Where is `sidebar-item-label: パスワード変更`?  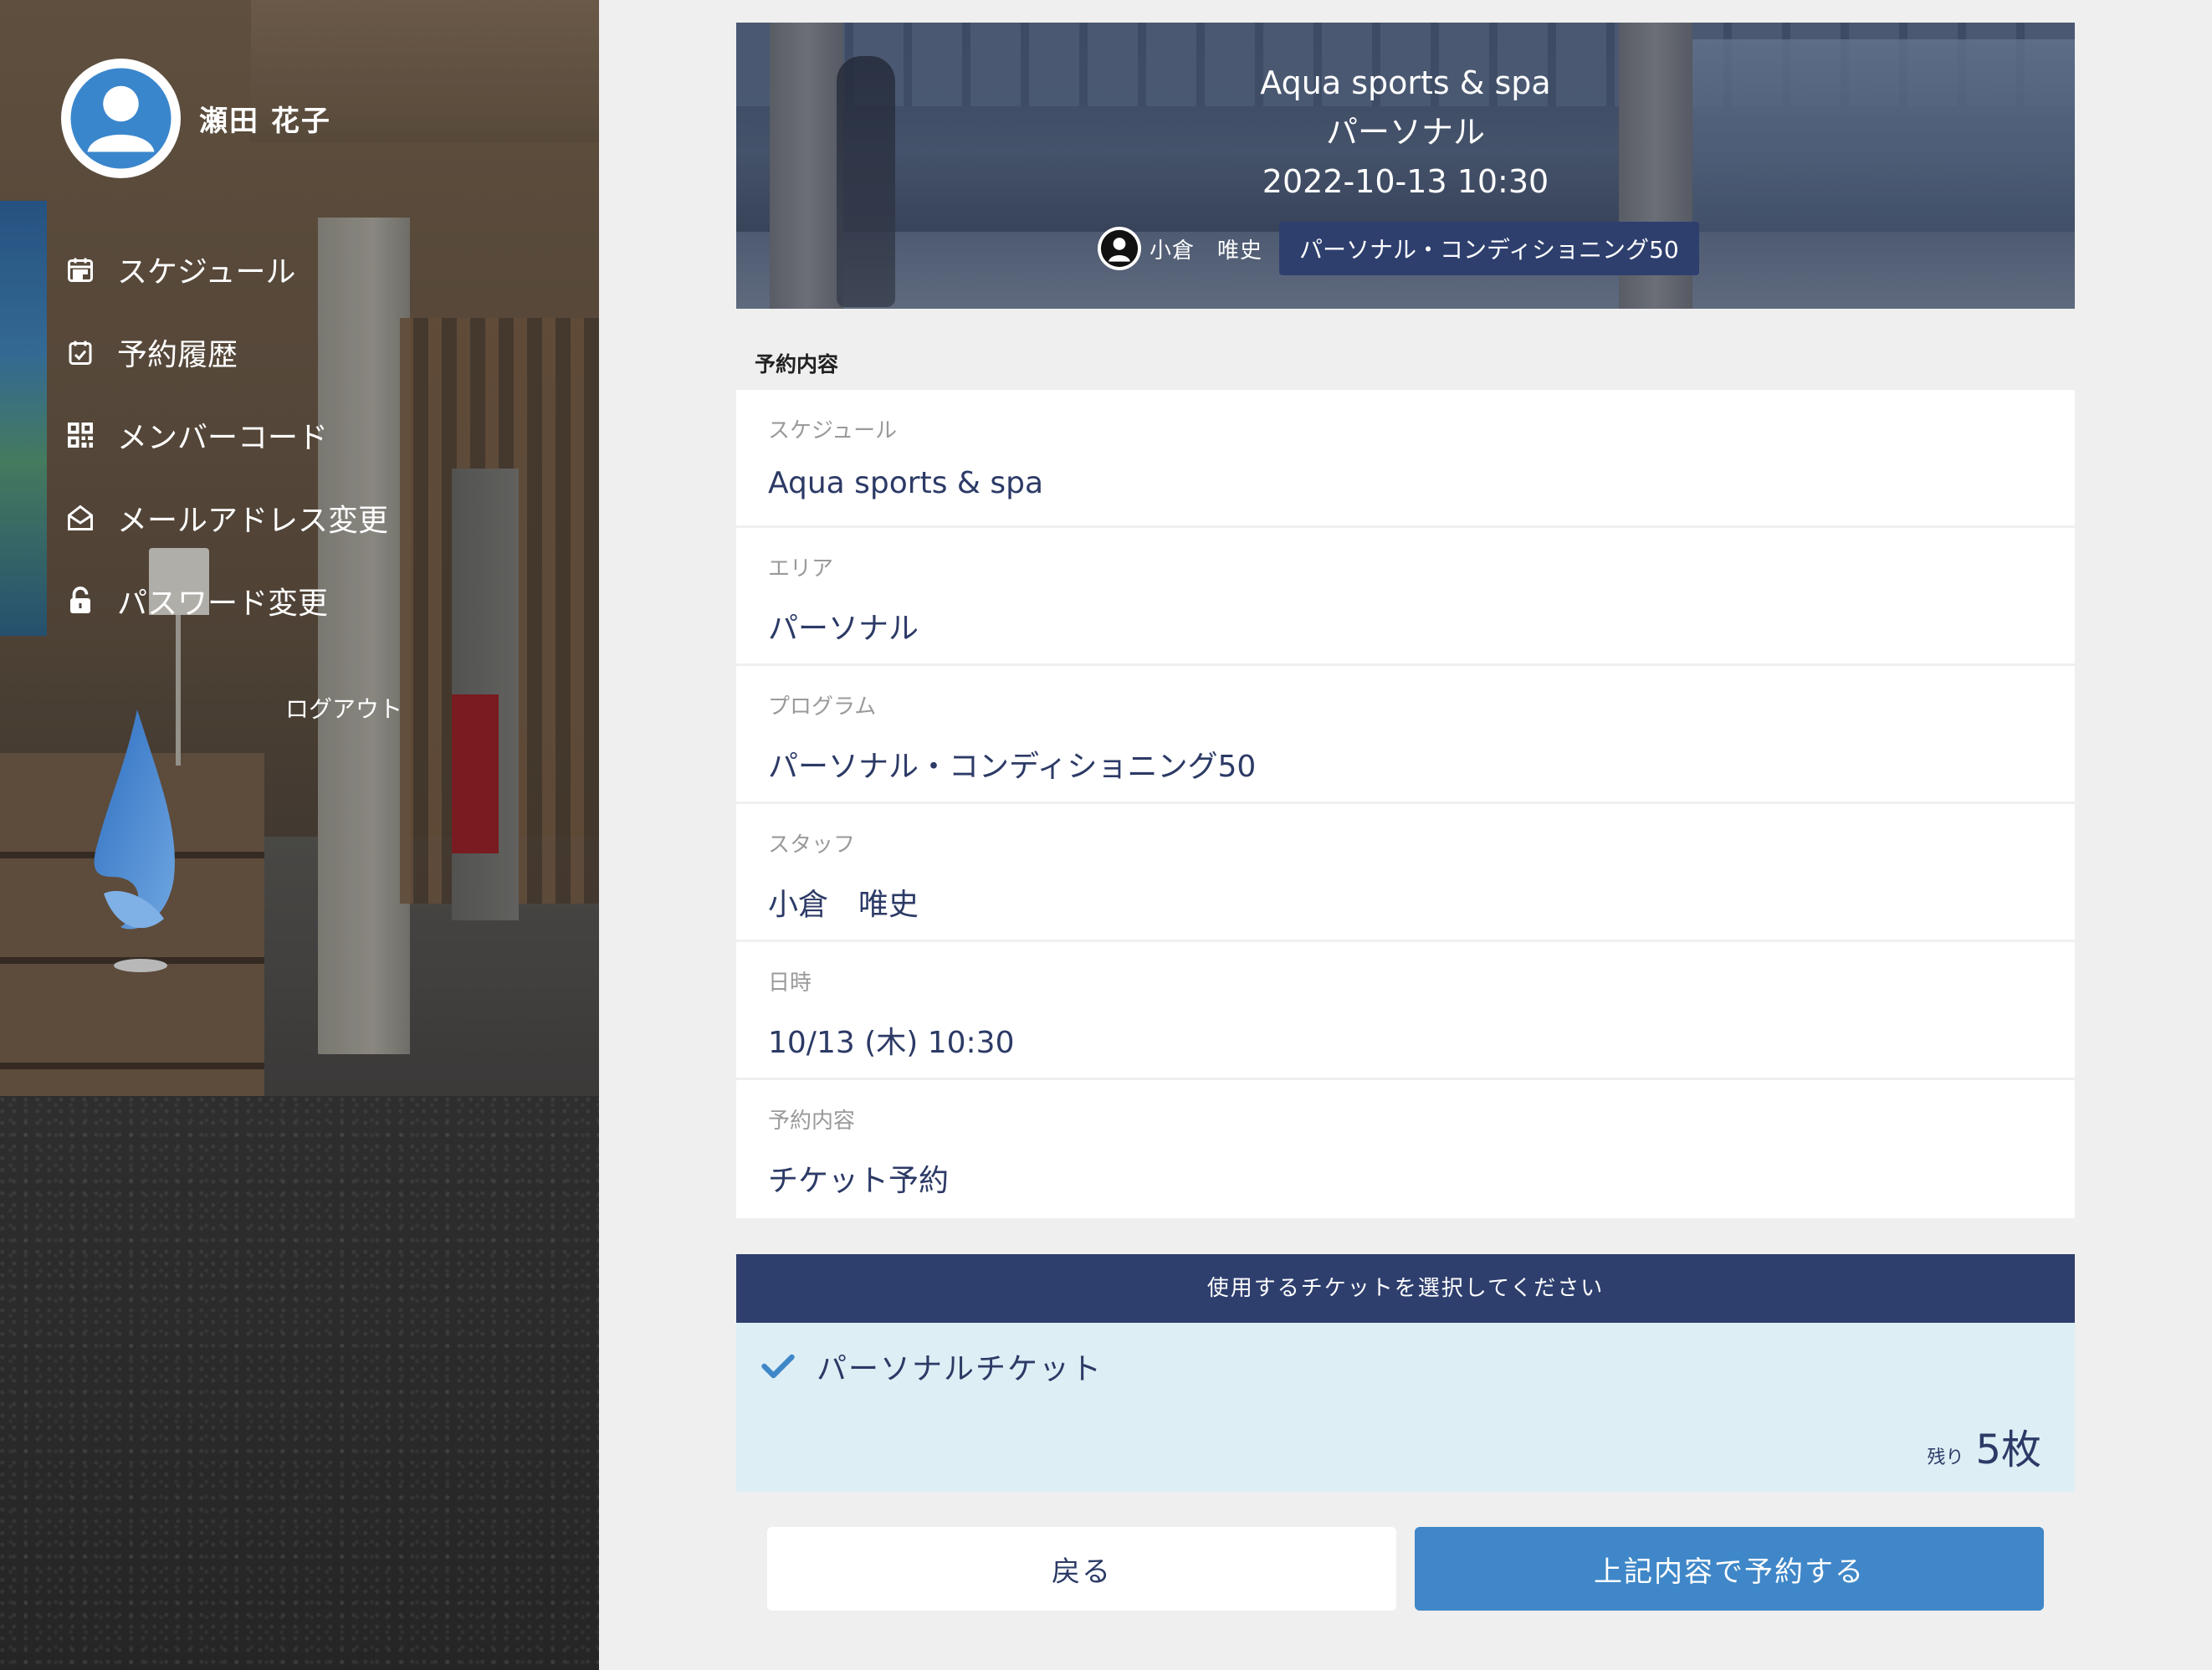
sidebar-item-label: パスワード変更 is located at coordinates (223, 603).